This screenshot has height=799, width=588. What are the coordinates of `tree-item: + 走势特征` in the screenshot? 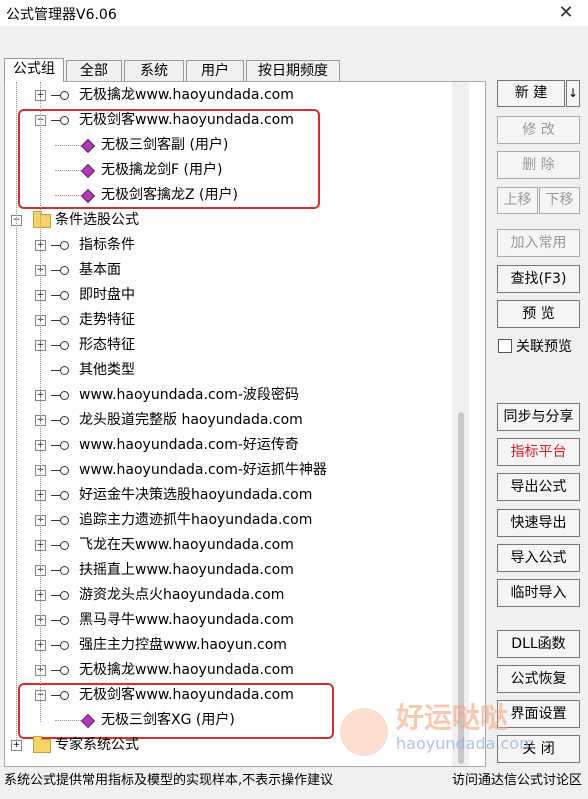 It's located at (225, 320).